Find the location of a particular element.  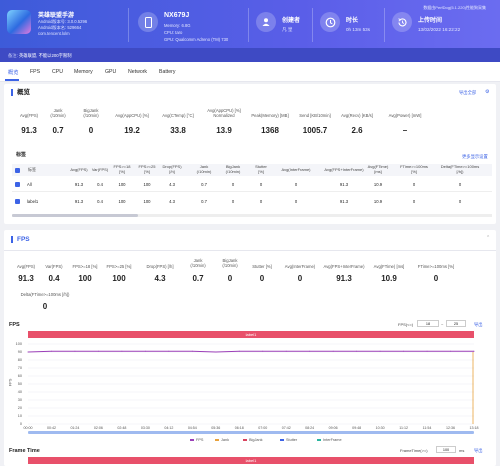

column-header: Avg(FTime) [ms] is located at coordinates (378, 169).